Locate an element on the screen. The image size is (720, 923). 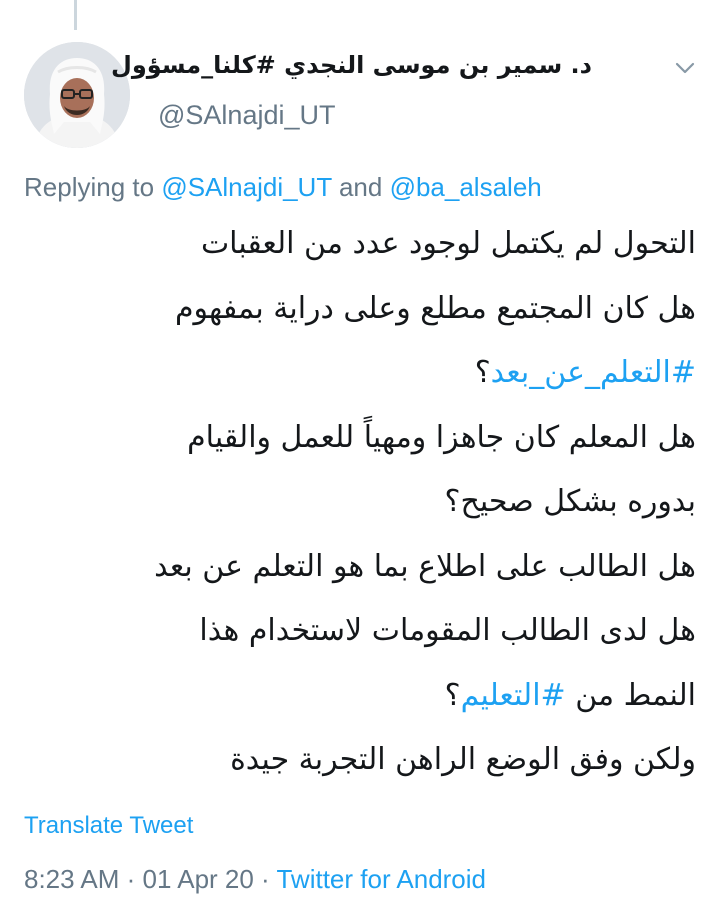
tweet-line: بدوره بشكل صحيح؟ is located at coordinates (570, 501).